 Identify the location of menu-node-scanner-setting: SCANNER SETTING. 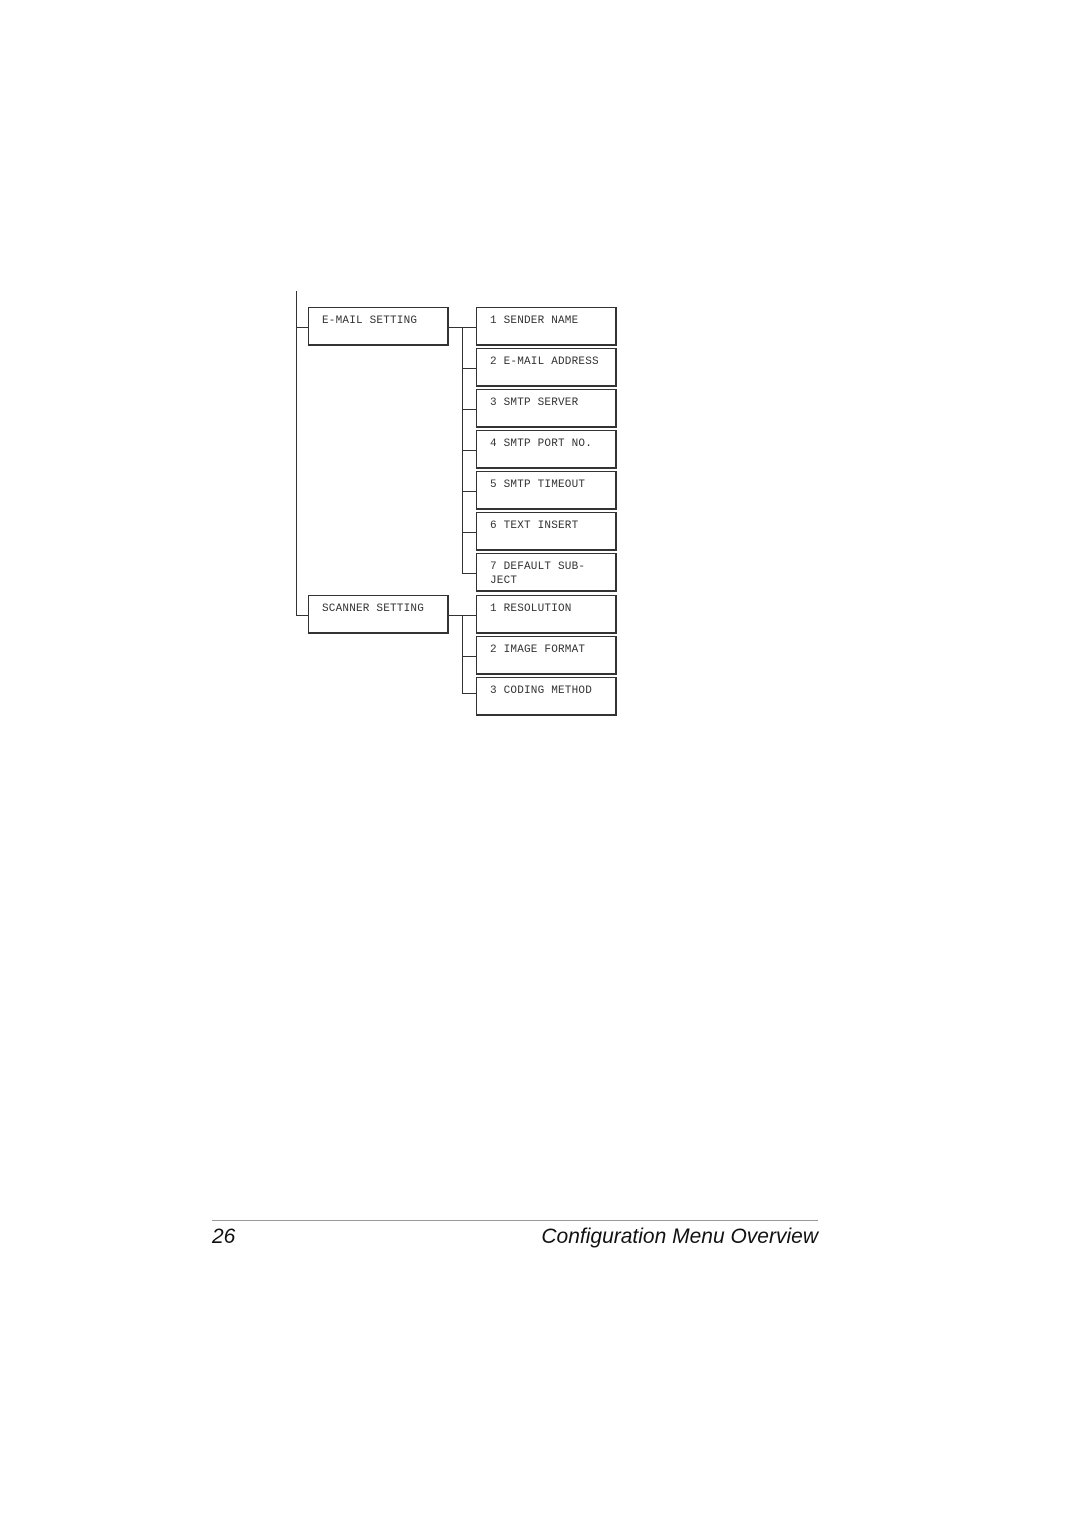
(378, 614).